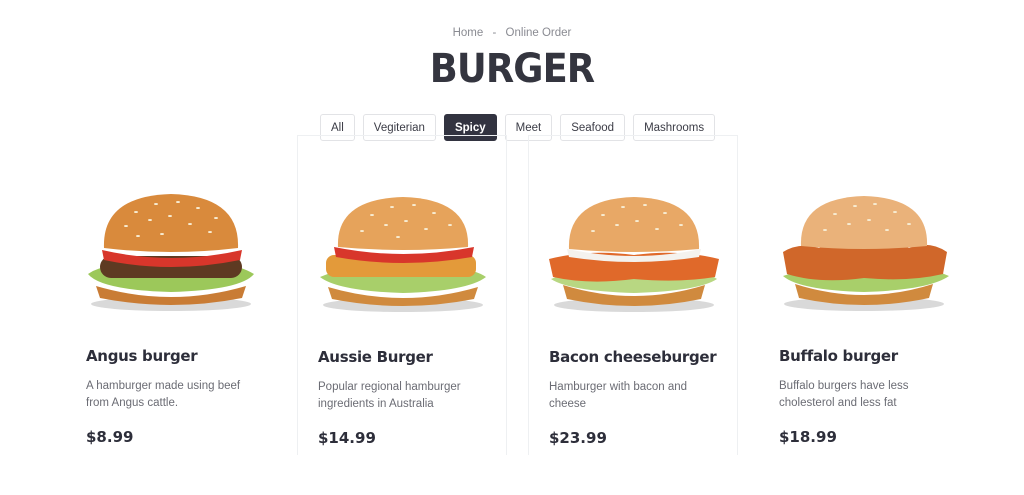  Describe the element at coordinates (838, 356) in the screenshot. I see `product-name: Buffalo burger` at that location.